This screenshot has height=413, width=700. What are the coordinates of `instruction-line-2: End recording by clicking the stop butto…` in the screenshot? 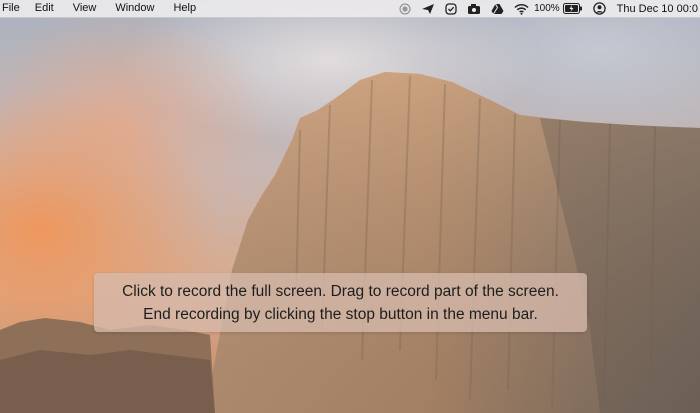 It's located at (340, 314).